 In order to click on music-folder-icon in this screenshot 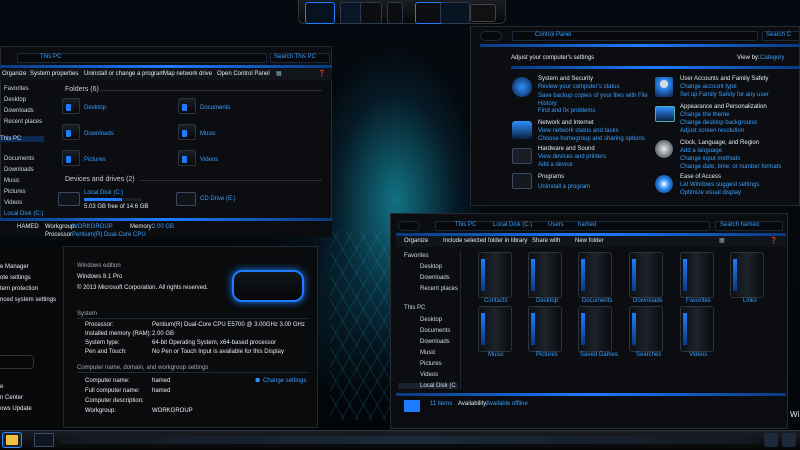, I will do `click(495, 329)`.